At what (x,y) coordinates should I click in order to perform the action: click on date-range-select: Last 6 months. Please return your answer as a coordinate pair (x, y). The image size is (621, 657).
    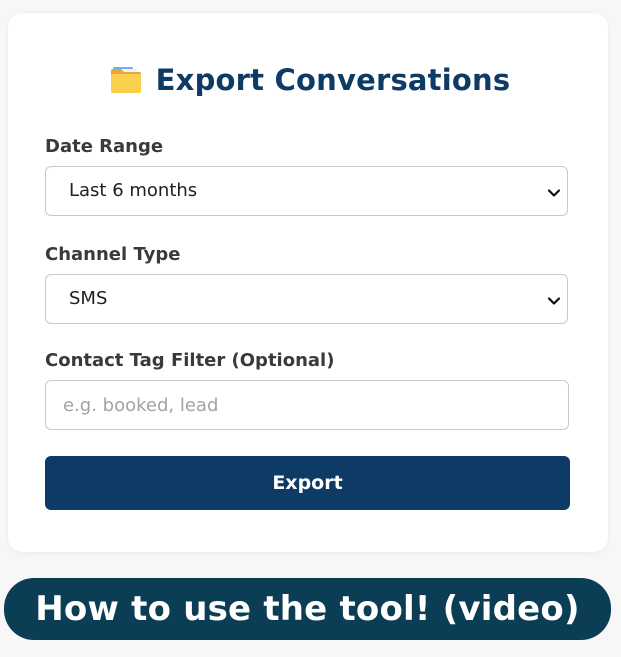
    Looking at the image, I should click on (306, 191).